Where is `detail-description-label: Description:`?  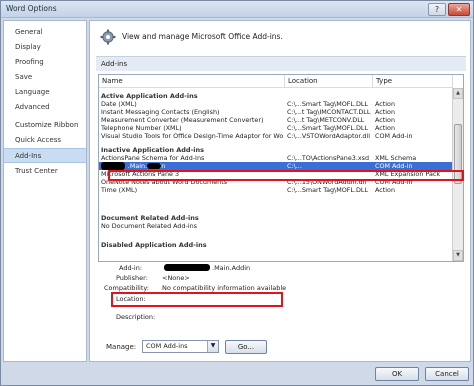
detail-description-label: Description: is located at coordinates (136, 317).